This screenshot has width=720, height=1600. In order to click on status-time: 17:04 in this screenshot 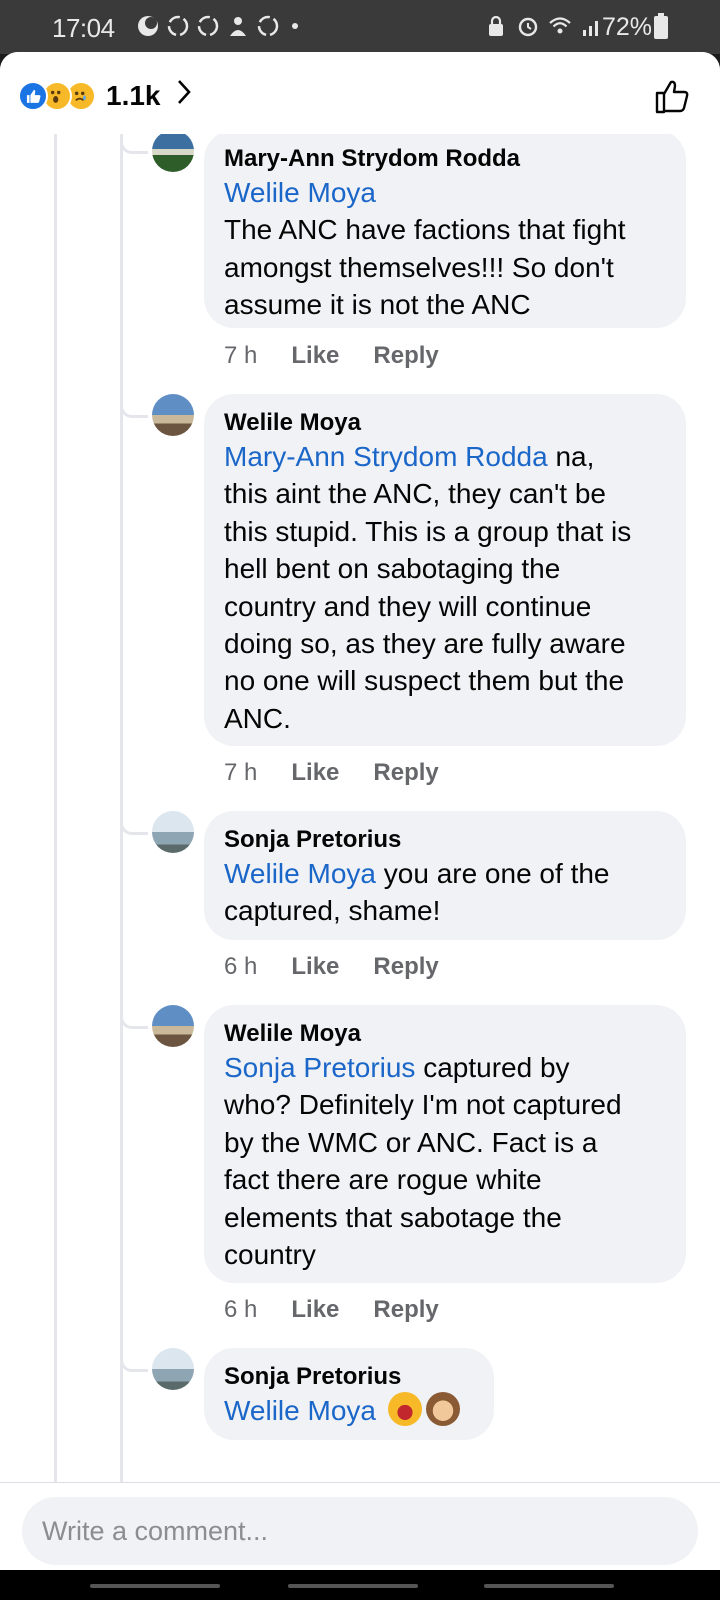, I will do `click(83, 28)`.